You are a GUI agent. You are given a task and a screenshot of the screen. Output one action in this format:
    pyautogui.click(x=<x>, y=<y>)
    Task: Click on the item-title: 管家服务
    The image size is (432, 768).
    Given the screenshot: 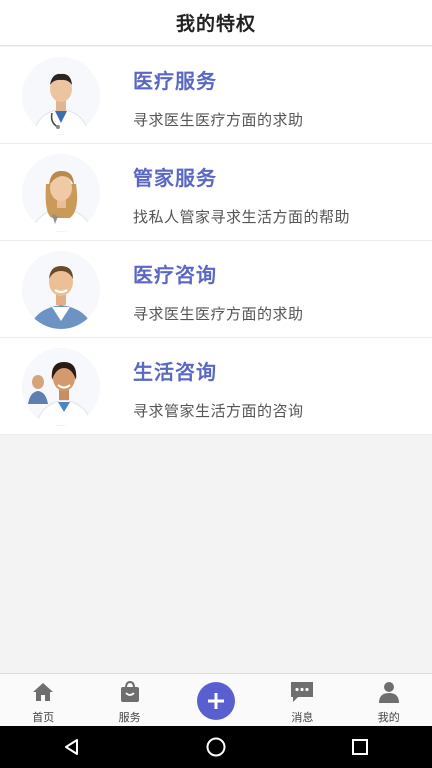 What is the action you would take?
    pyautogui.click(x=175, y=178)
    